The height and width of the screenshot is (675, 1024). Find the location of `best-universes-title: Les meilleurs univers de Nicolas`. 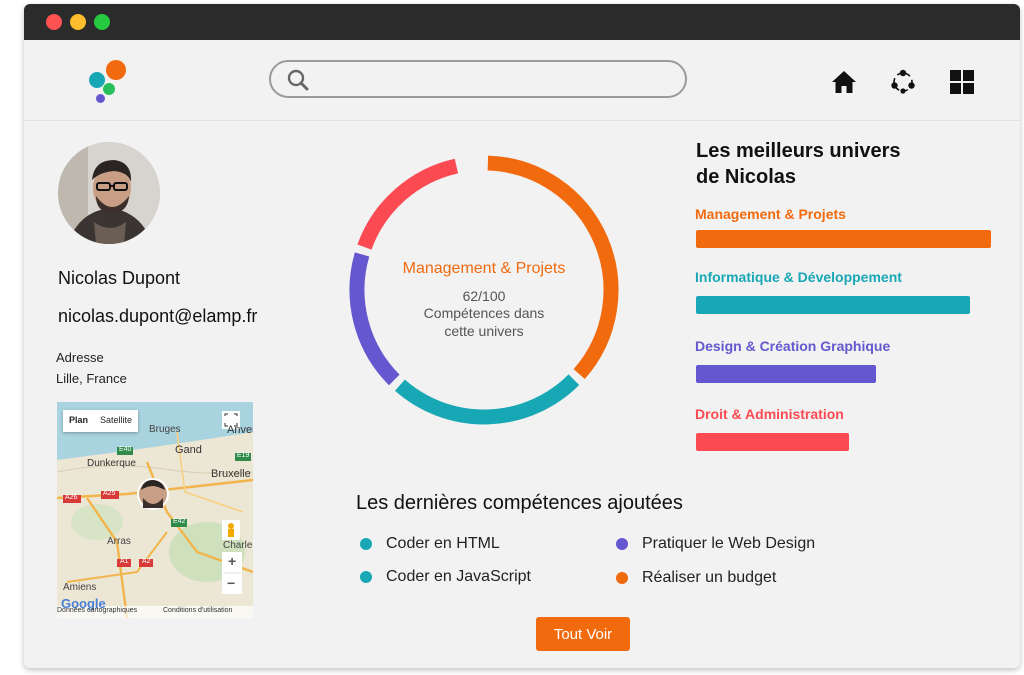

best-universes-title: Les meilleurs univers de Nicolas is located at coordinates (816, 164).